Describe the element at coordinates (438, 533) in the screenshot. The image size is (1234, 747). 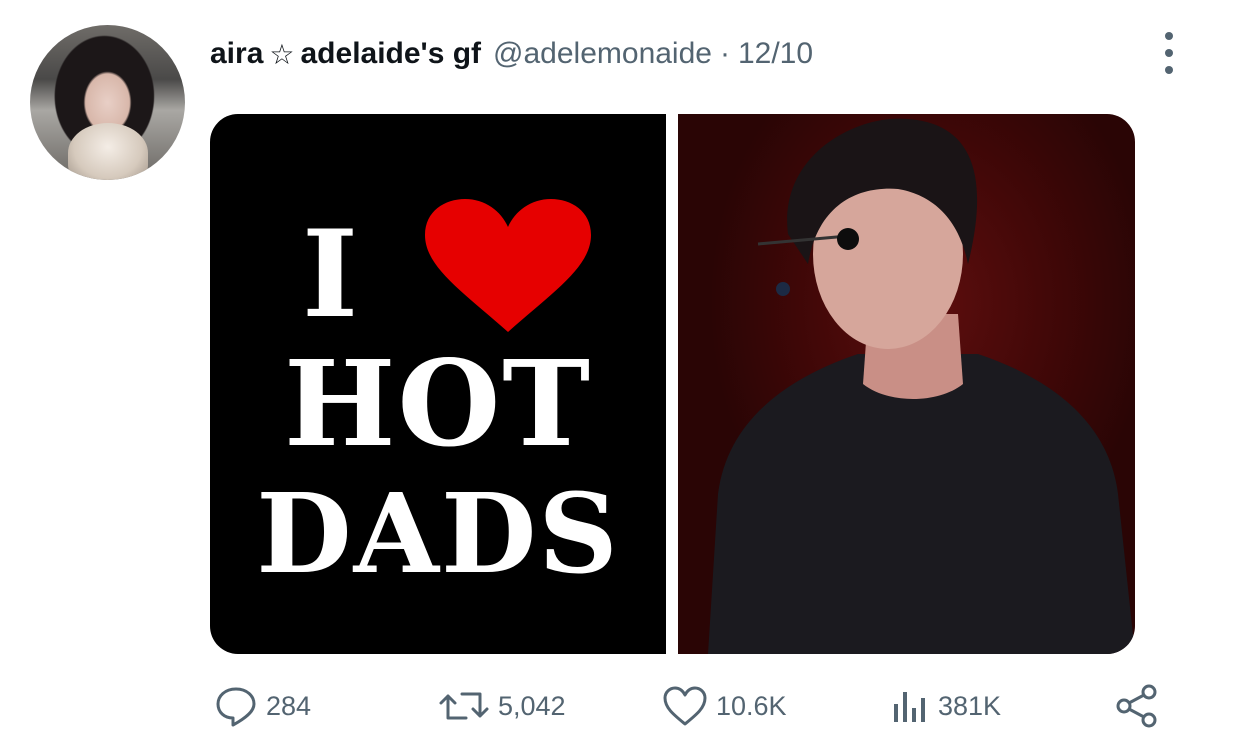
I see `shirt-text-dads: DADS` at that location.